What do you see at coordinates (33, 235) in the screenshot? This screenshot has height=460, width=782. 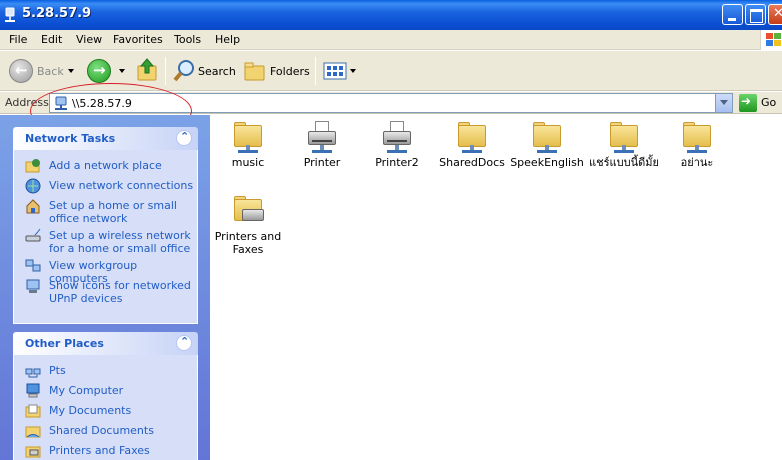 I see `wireless-network-icon` at bounding box center [33, 235].